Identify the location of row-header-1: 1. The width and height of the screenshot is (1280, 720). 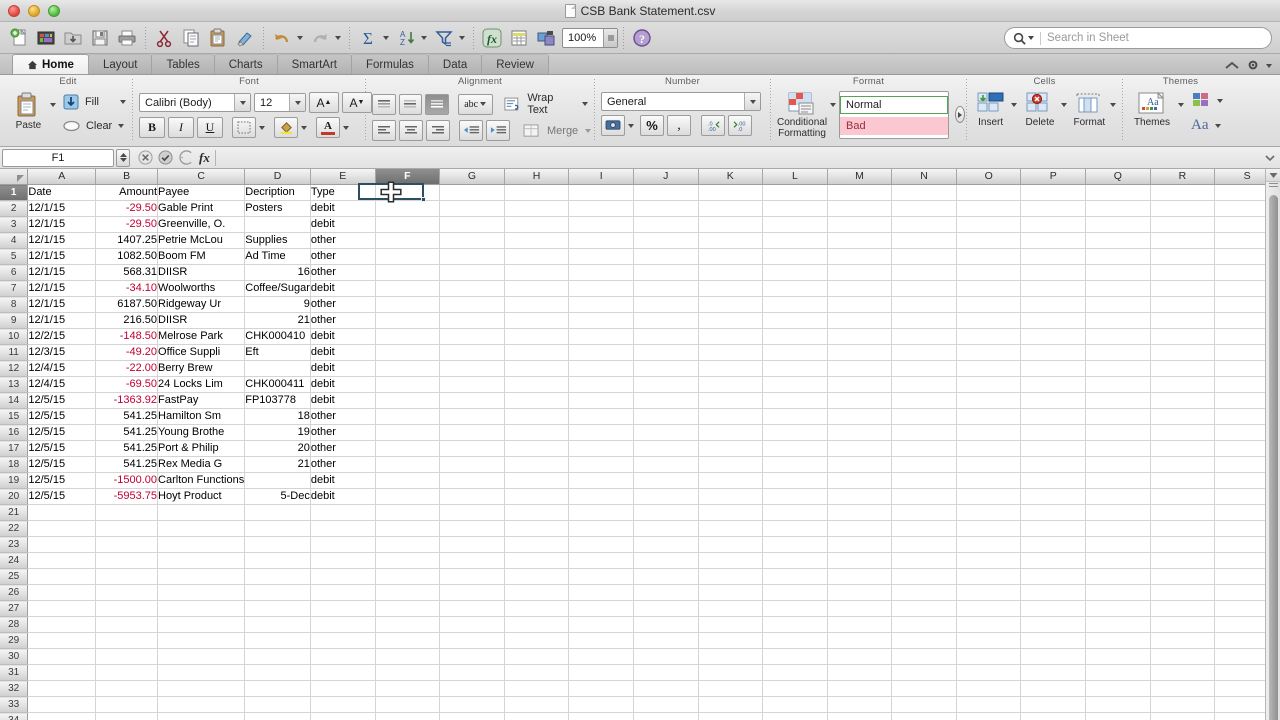
(14, 192).